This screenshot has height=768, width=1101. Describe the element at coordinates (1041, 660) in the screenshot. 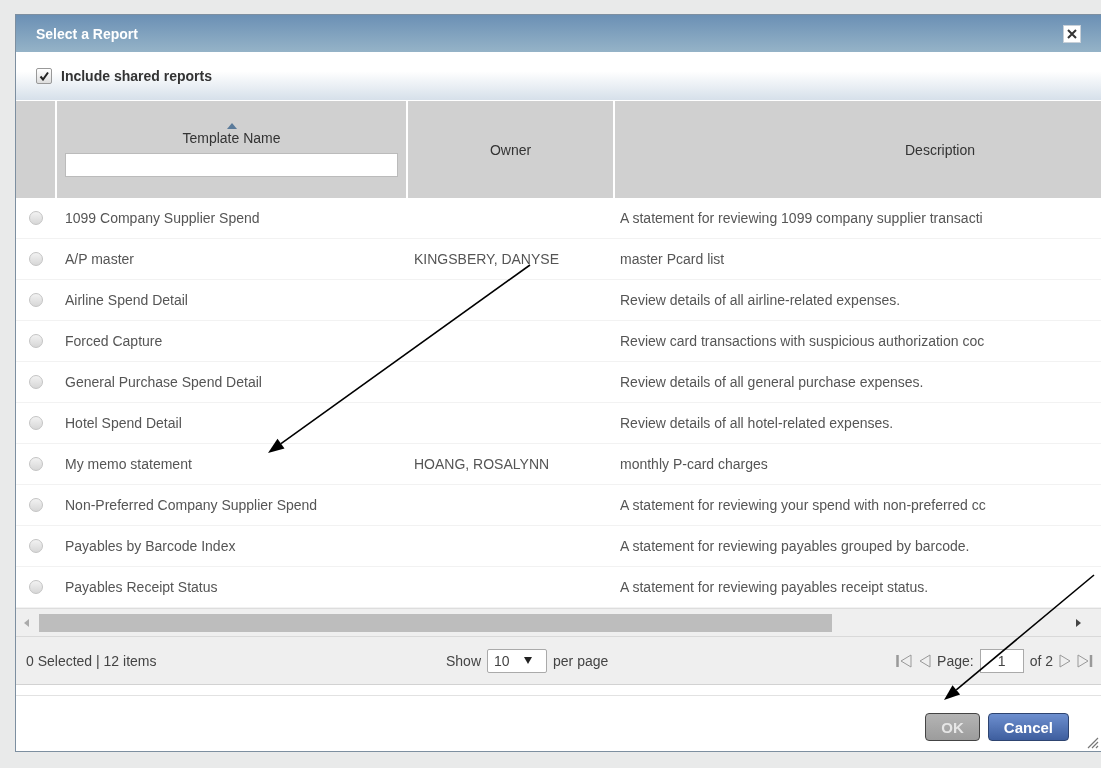

I see `page-count: of 2` at that location.